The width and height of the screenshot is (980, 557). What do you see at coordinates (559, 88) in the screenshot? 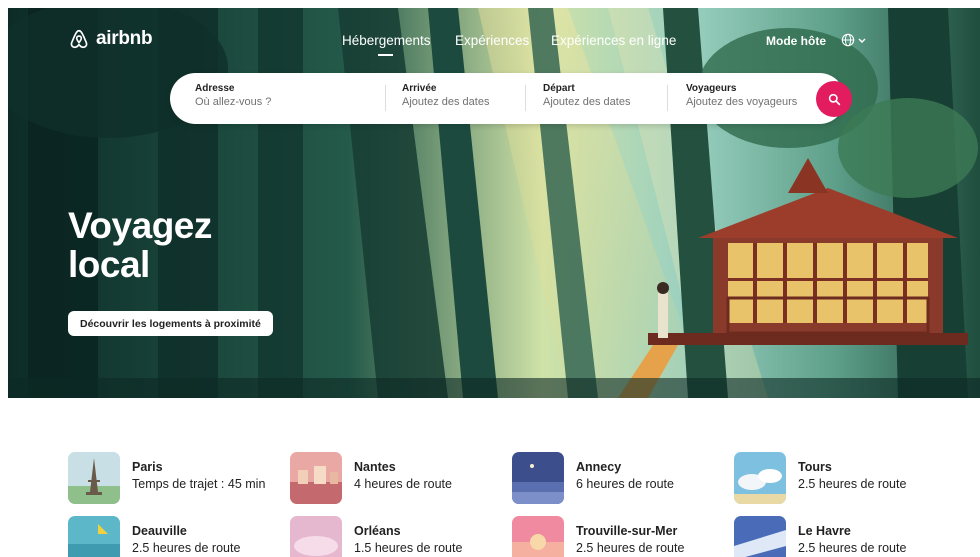
I see `field-label: Départ` at bounding box center [559, 88].